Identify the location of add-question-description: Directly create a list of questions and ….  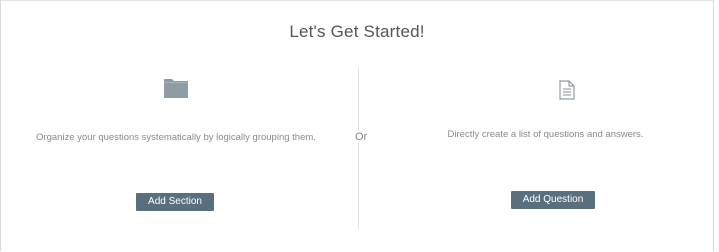
(545, 134).